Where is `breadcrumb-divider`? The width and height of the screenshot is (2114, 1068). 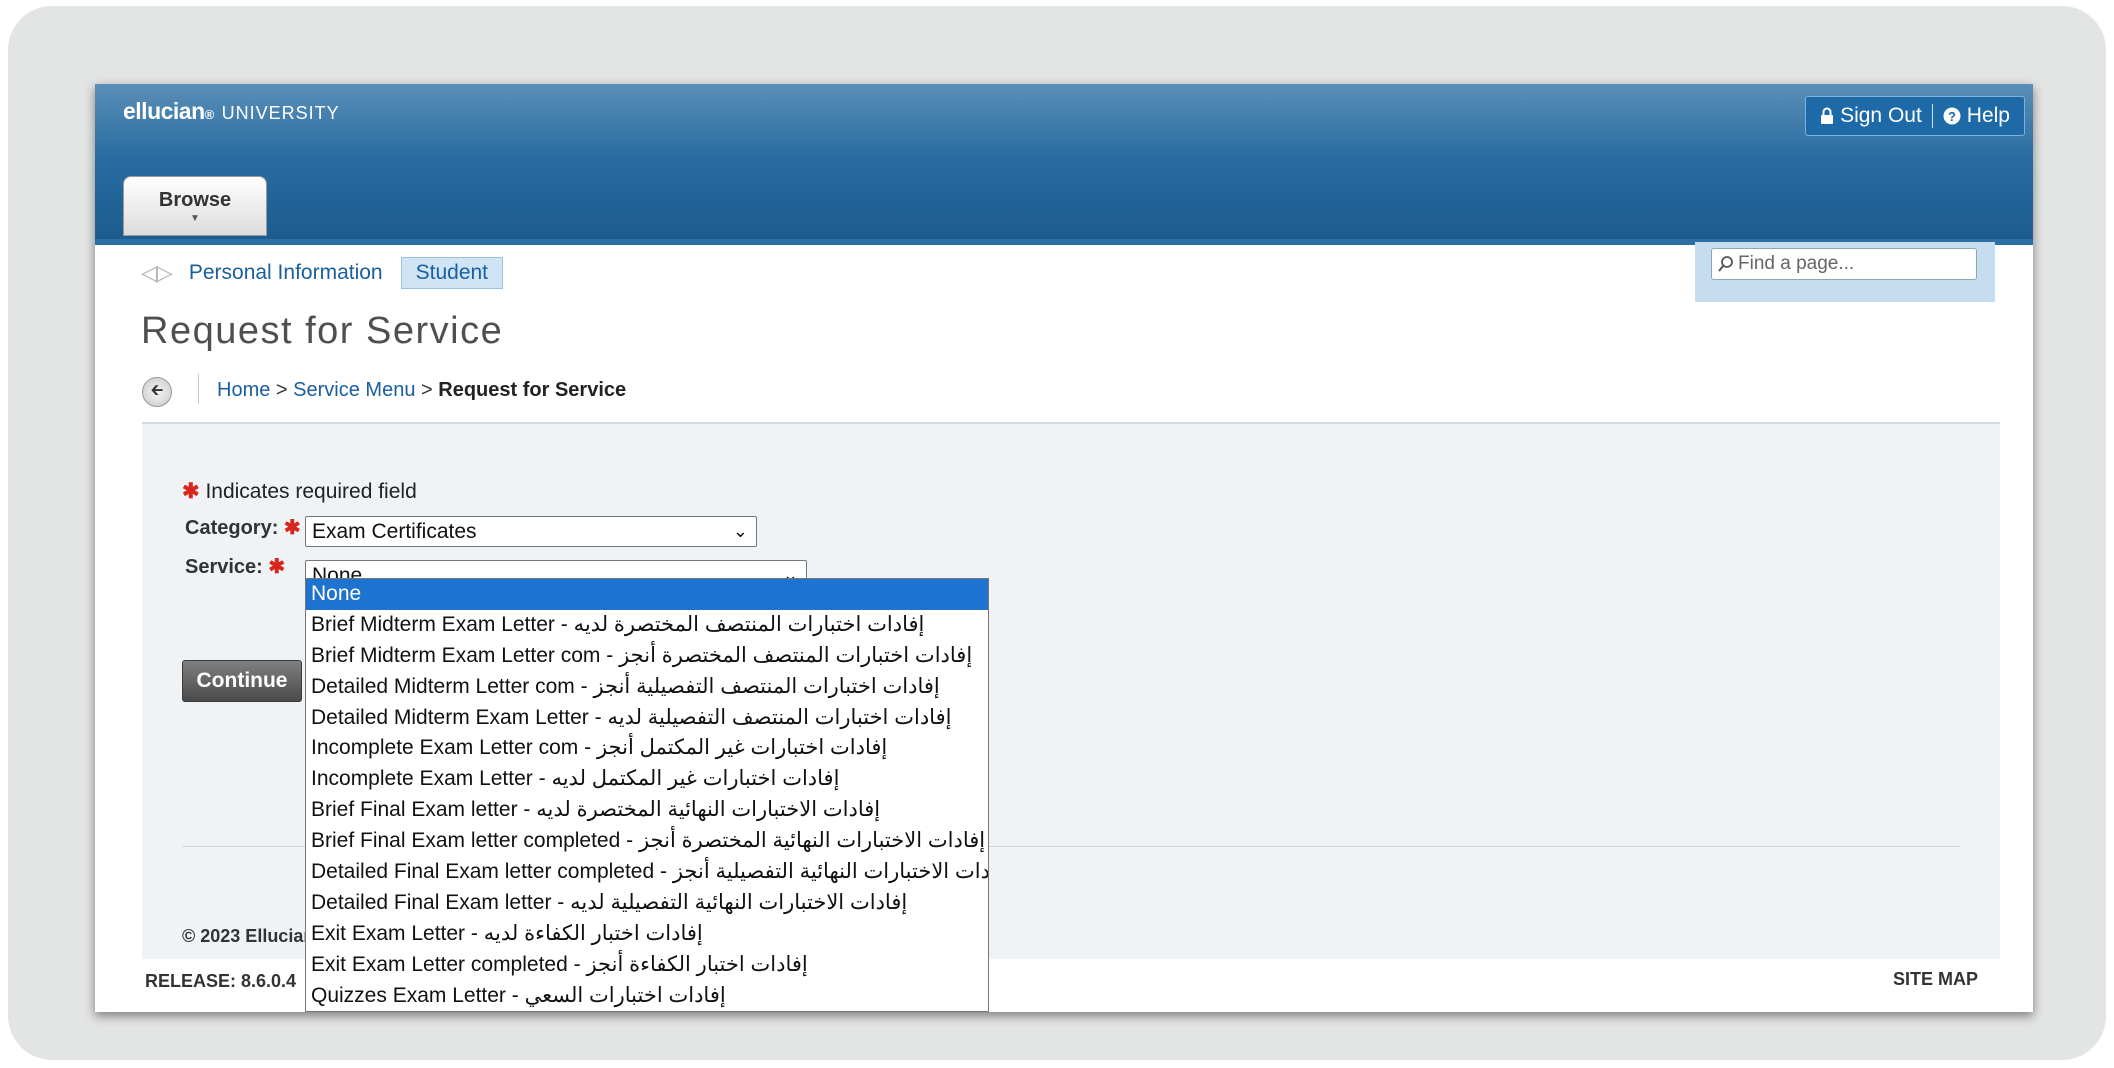
breadcrumb-divider is located at coordinates (198, 389).